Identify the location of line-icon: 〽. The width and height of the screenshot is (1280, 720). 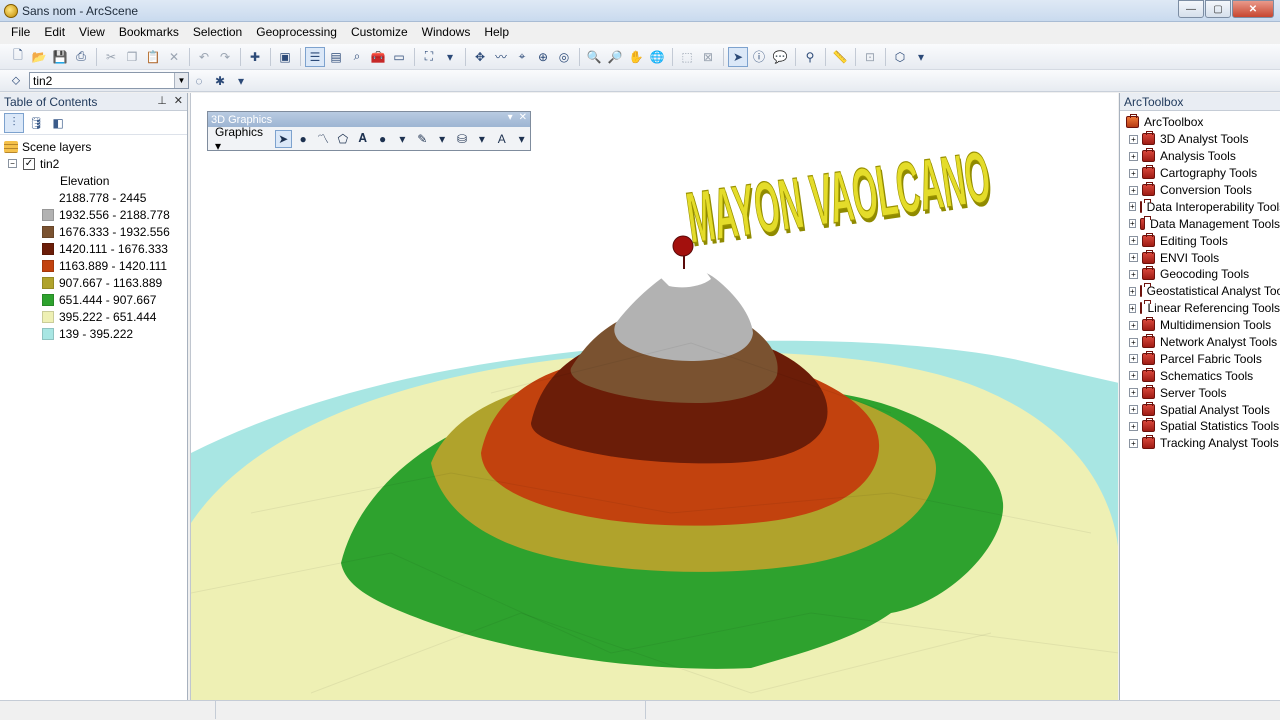
(323, 139).